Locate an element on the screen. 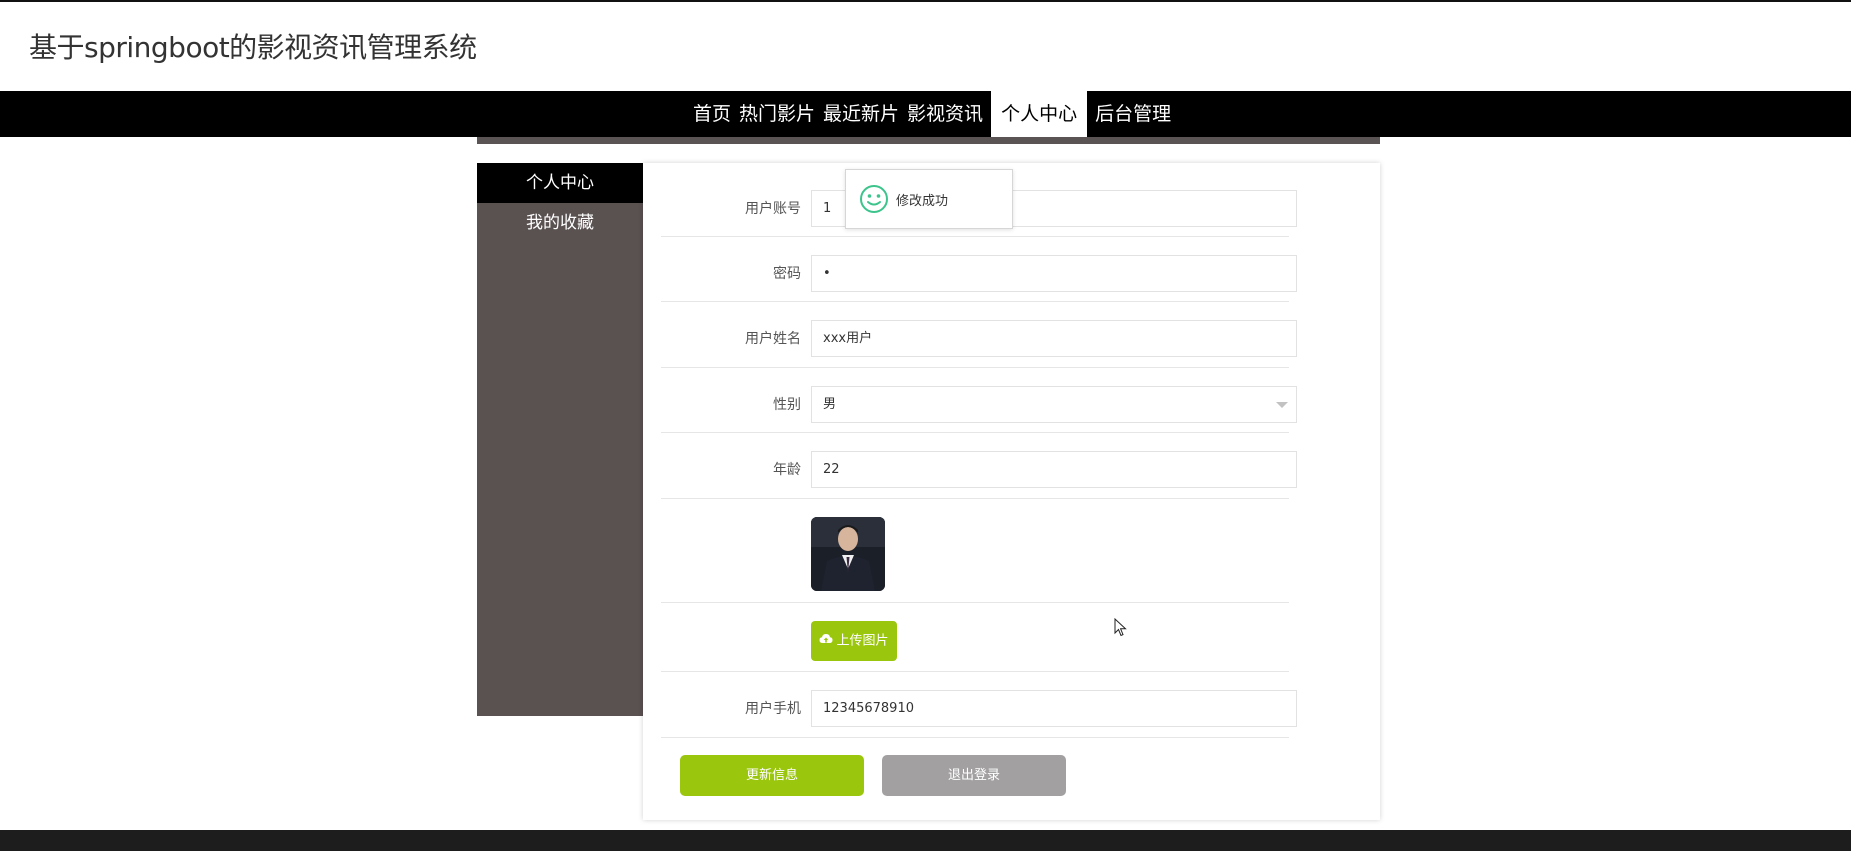  upload-image-button: 上传图片 is located at coordinates (854, 641).